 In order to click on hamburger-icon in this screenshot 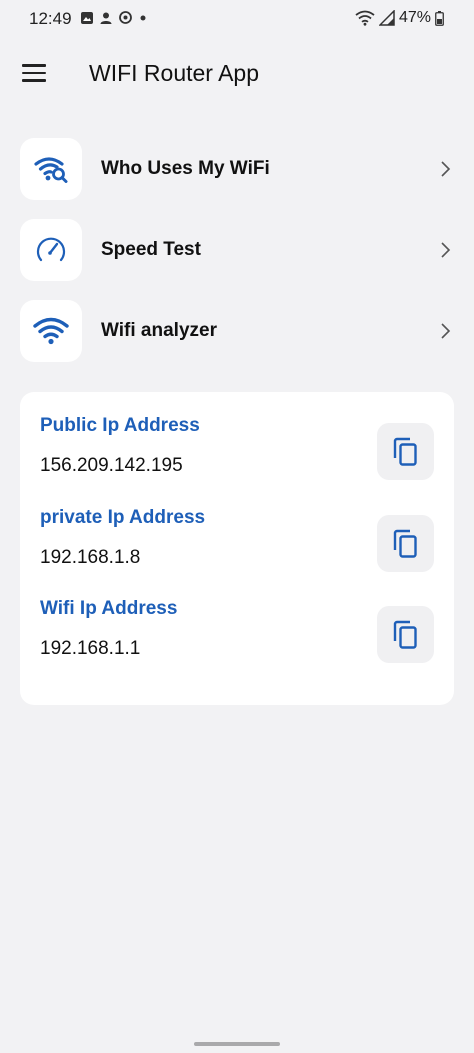, I will do `click(34, 65)`.